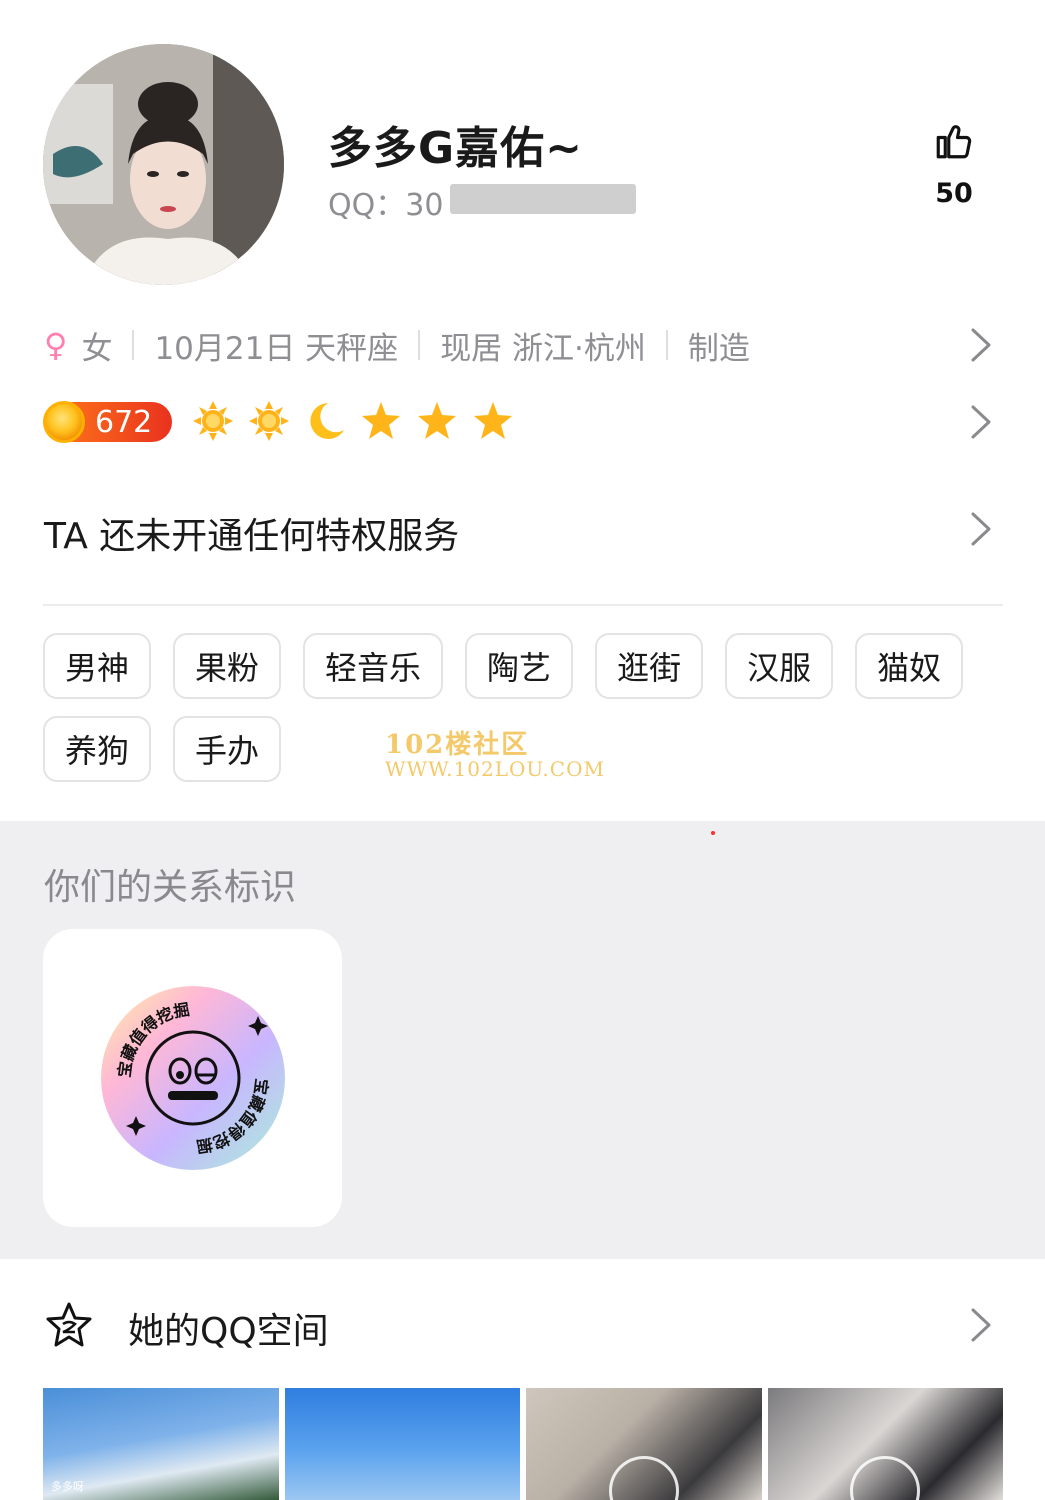 The height and width of the screenshot is (1500, 1045). I want to click on interest-tag: 陶艺, so click(519, 666).